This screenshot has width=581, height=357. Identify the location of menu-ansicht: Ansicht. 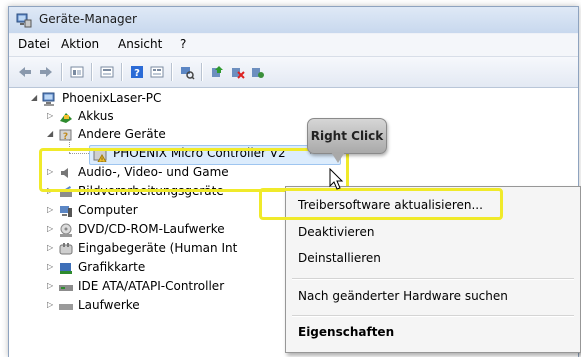
(140, 44).